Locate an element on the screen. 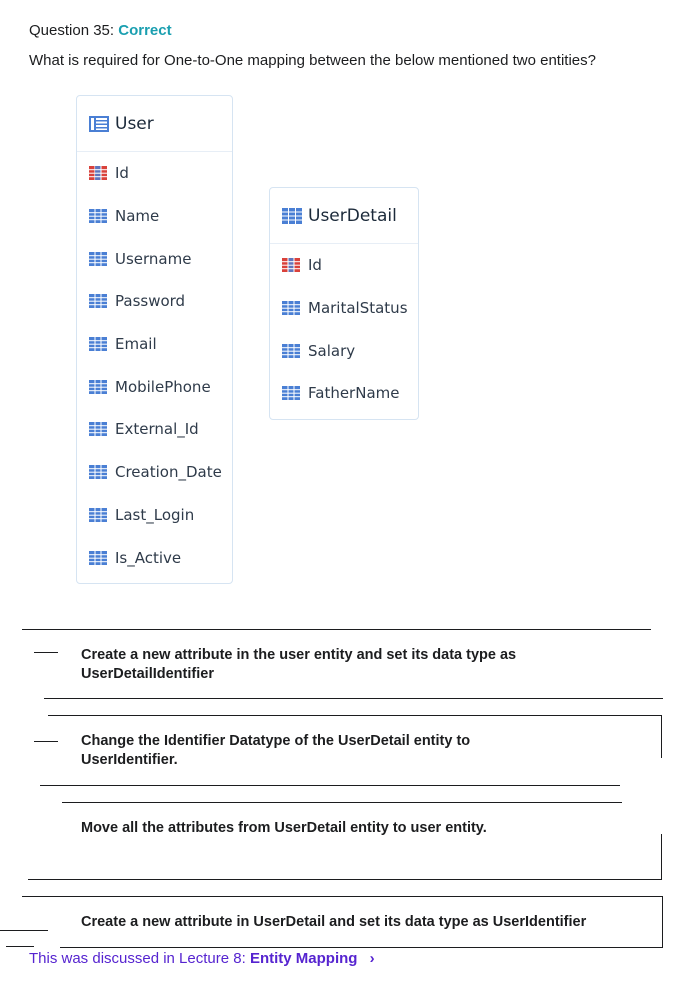  option-1-bottom-border is located at coordinates (353, 698).